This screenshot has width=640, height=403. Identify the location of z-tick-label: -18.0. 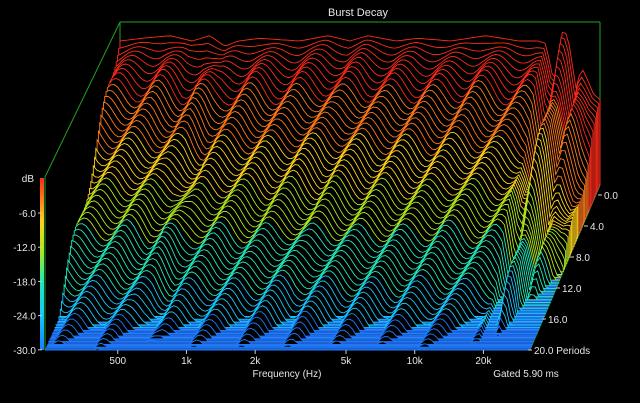
(24, 282).